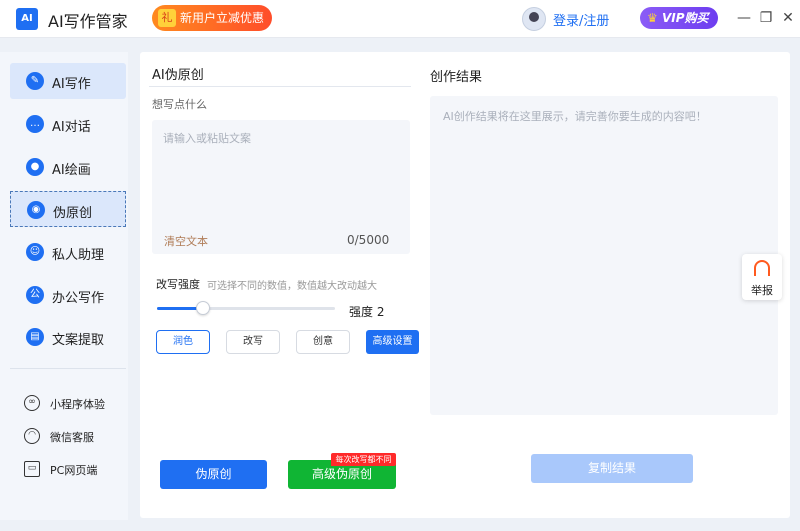  Describe the element at coordinates (456, 77) in the screenshot. I see `right-panel-title: 创作结果` at that location.